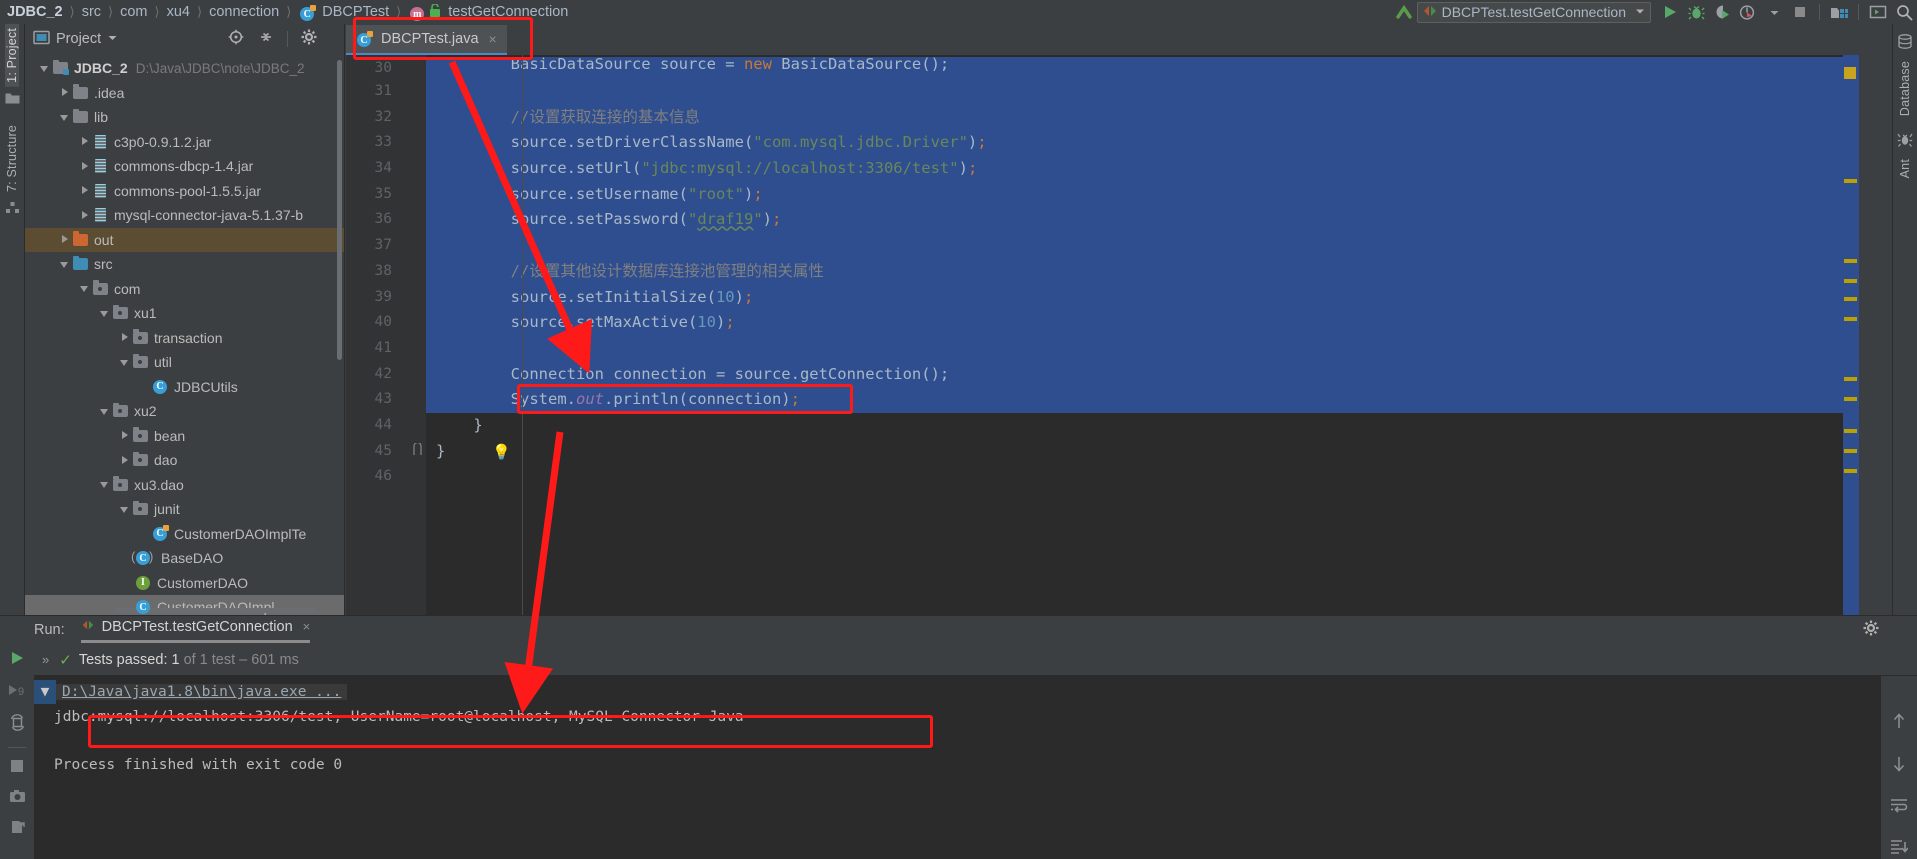  I want to click on toggle-auto-test-icon, so click(17, 725).